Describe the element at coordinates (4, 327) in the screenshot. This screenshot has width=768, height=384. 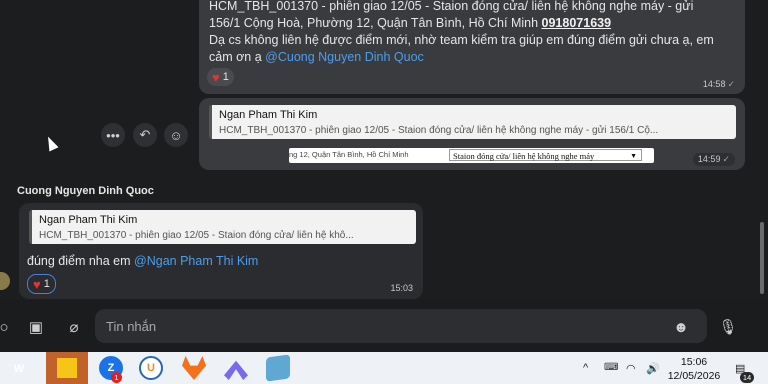
I see `sticker-icon: ○` at that location.